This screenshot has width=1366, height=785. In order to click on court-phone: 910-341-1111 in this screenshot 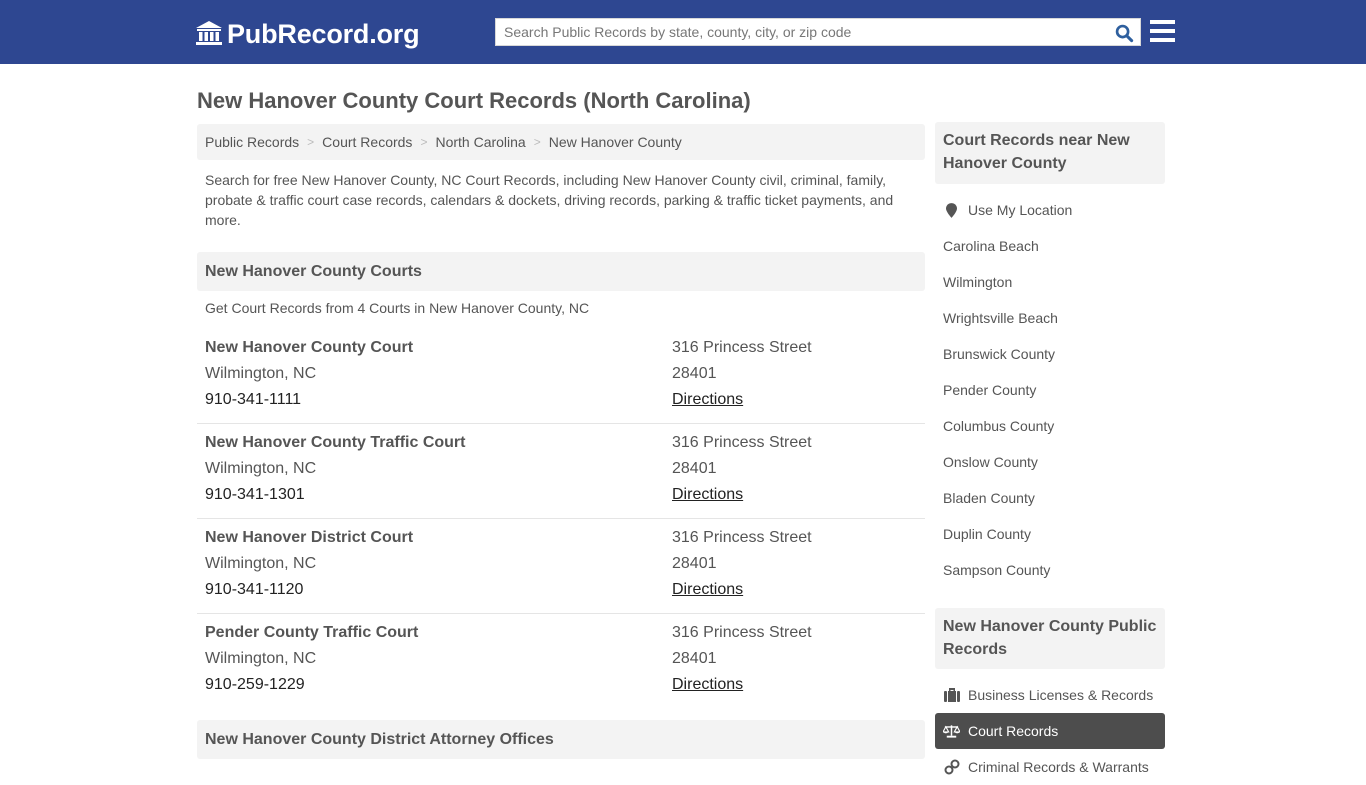, I will do `click(253, 400)`.